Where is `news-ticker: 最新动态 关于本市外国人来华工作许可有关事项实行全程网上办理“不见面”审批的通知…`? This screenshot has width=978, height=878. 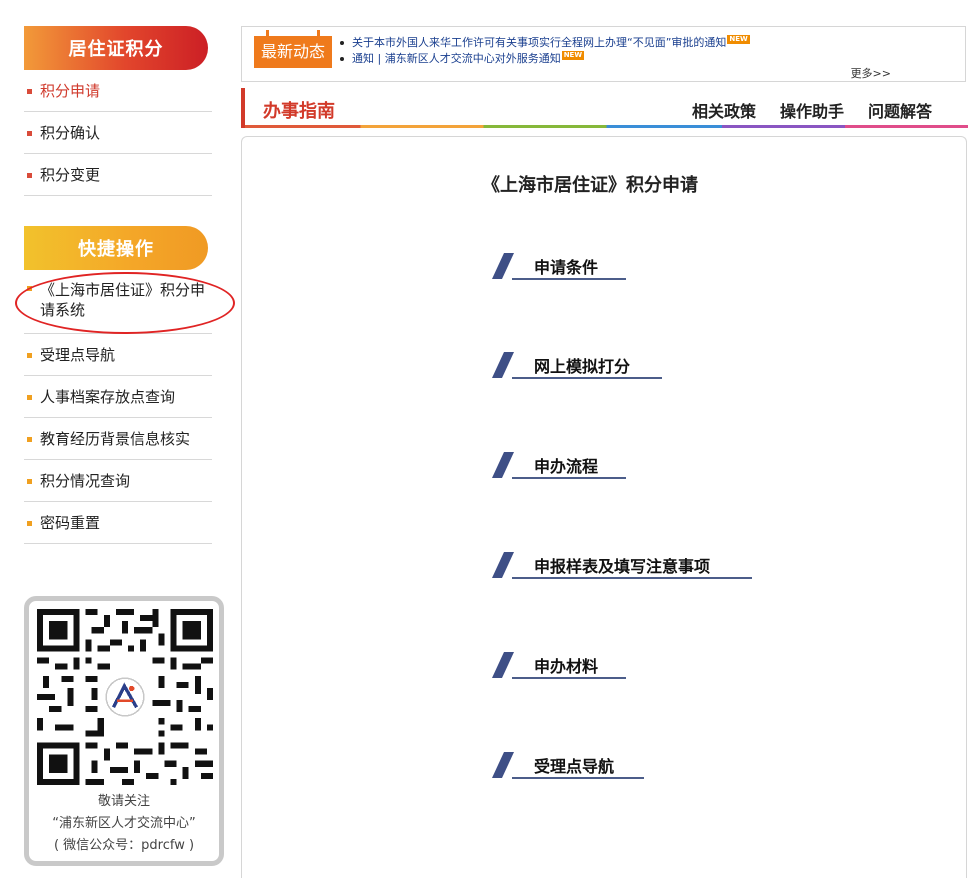
news-ticker: 最新动态 关于本市外国人来华工作许可有关事项实行全程网上办理“不见面”审批的通知… is located at coordinates (603, 54).